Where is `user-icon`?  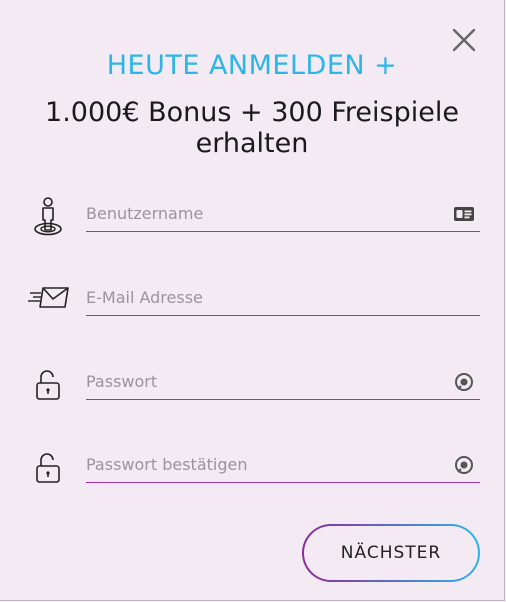
user-icon is located at coordinates (48, 216).